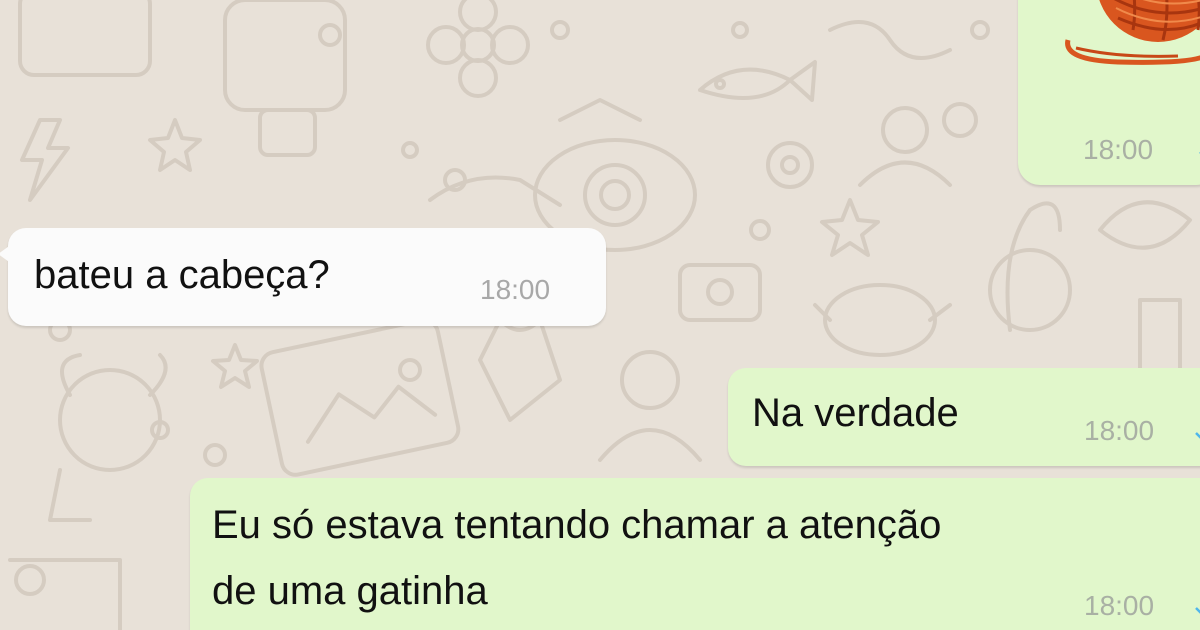 The image size is (1200, 630). Describe the element at coordinates (577, 525) in the screenshot. I see `message-text-line-1: Eu só estava tentando chamar a atenção` at that location.